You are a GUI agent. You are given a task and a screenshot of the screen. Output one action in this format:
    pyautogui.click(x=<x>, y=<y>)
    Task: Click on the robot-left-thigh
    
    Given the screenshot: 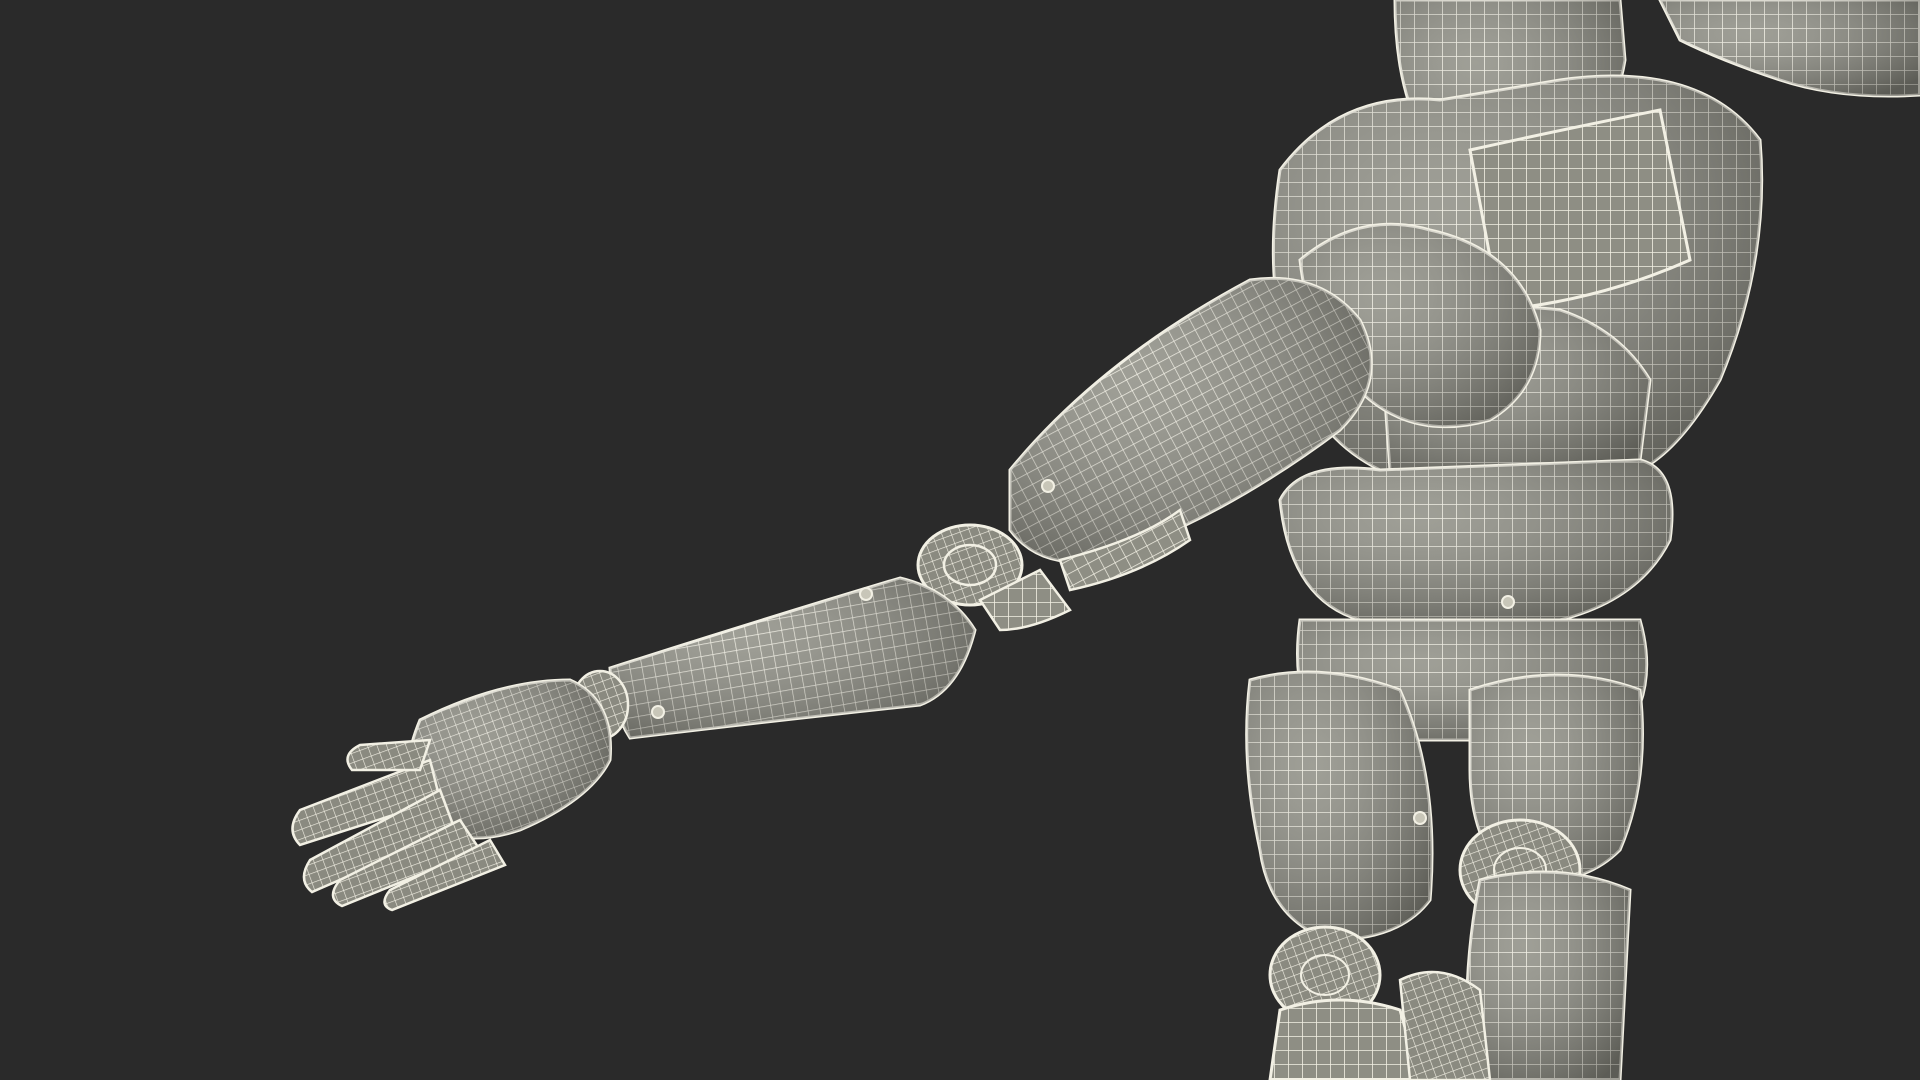 What is the action you would take?
    pyautogui.click(x=1339, y=806)
    